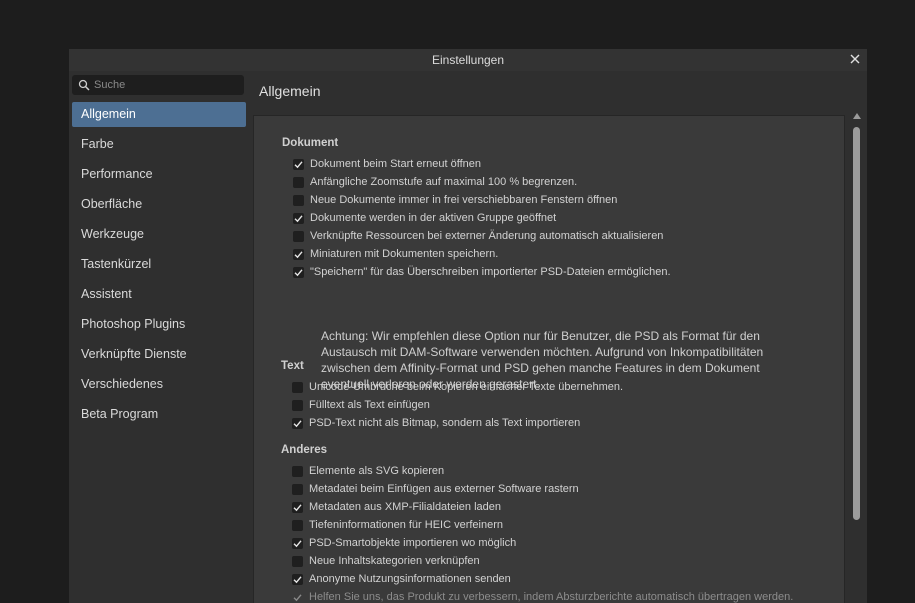  What do you see at coordinates (290, 91) in the screenshot?
I see `page-title: Allgemein` at bounding box center [290, 91].